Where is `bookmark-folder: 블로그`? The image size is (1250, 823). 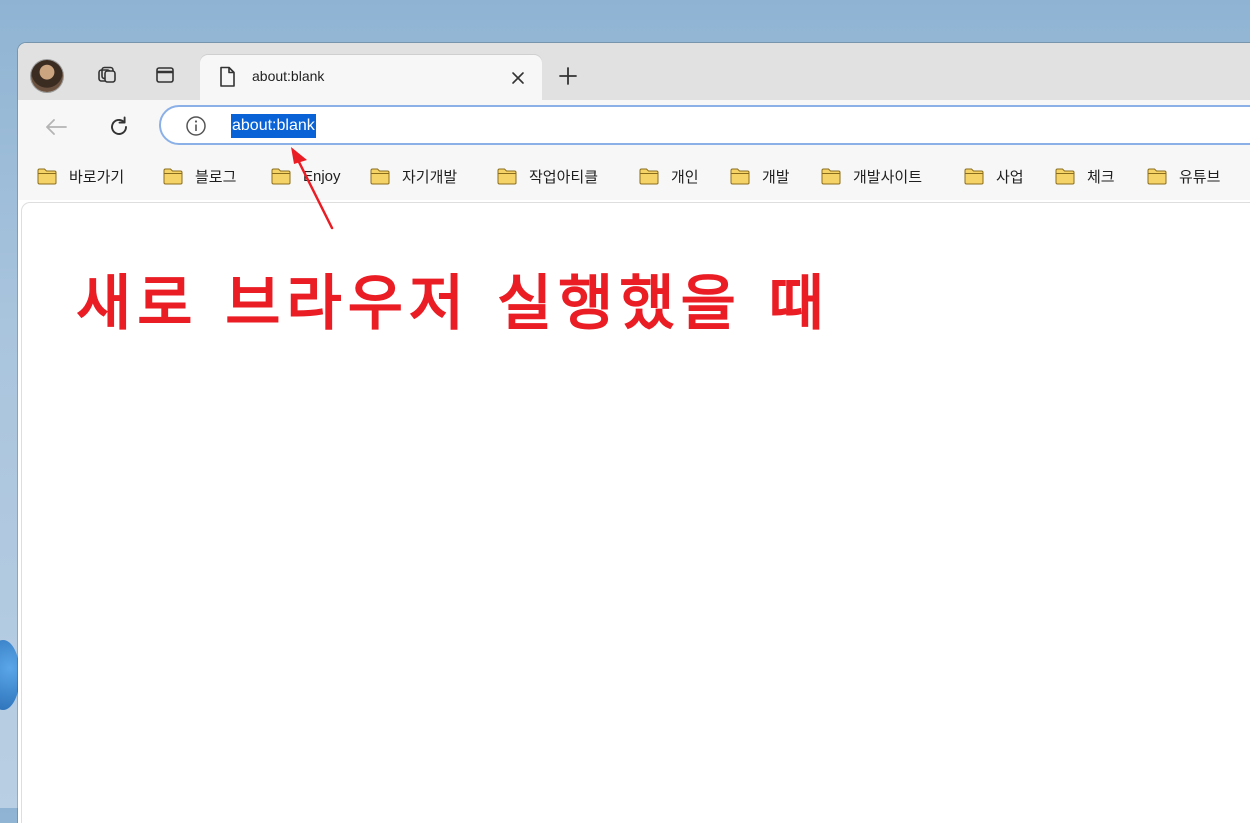 bookmark-folder: 블로그 is located at coordinates (199, 176).